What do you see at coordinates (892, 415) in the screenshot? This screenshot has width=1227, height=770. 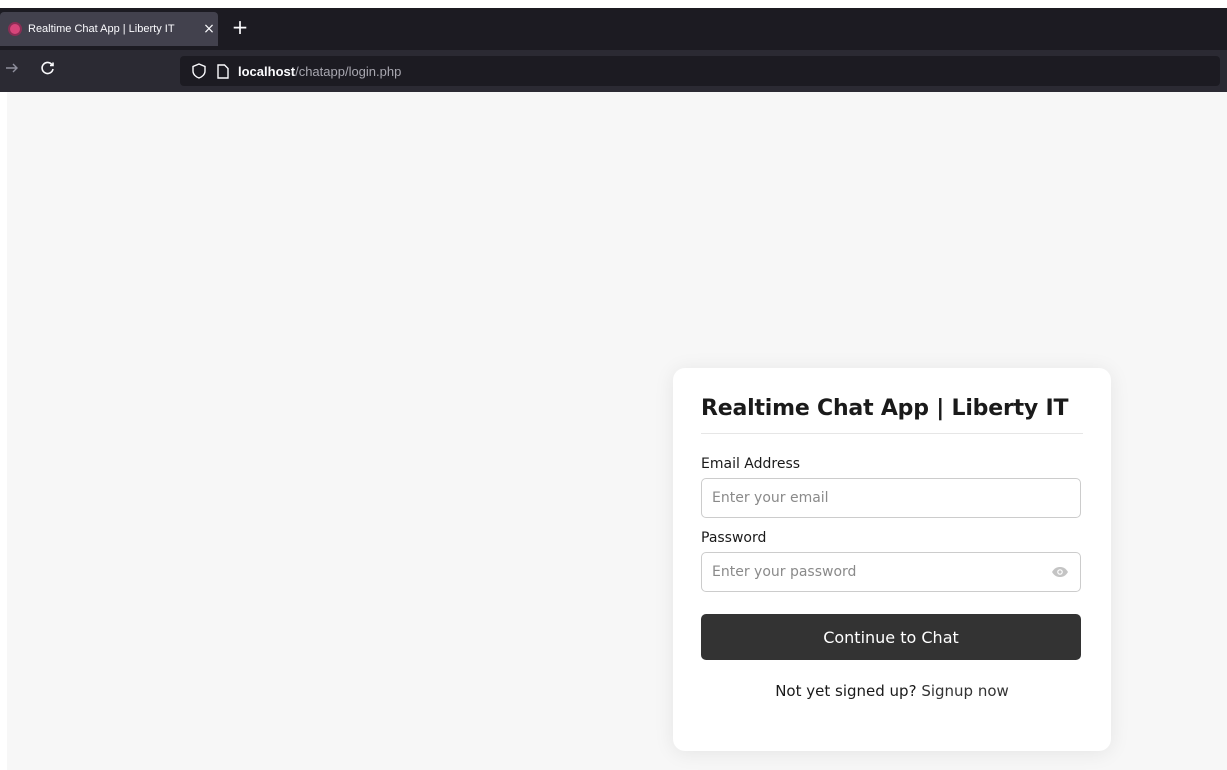 I see `card-title: Realtime Chat App | Liberty IT` at bounding box center [892, 415].